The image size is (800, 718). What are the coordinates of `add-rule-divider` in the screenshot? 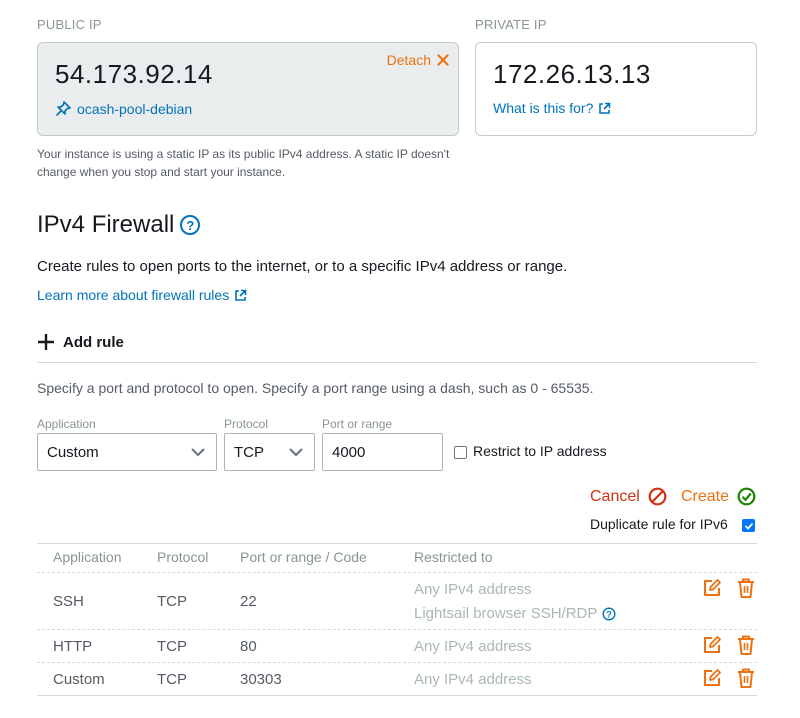 It's located at (397, 362).